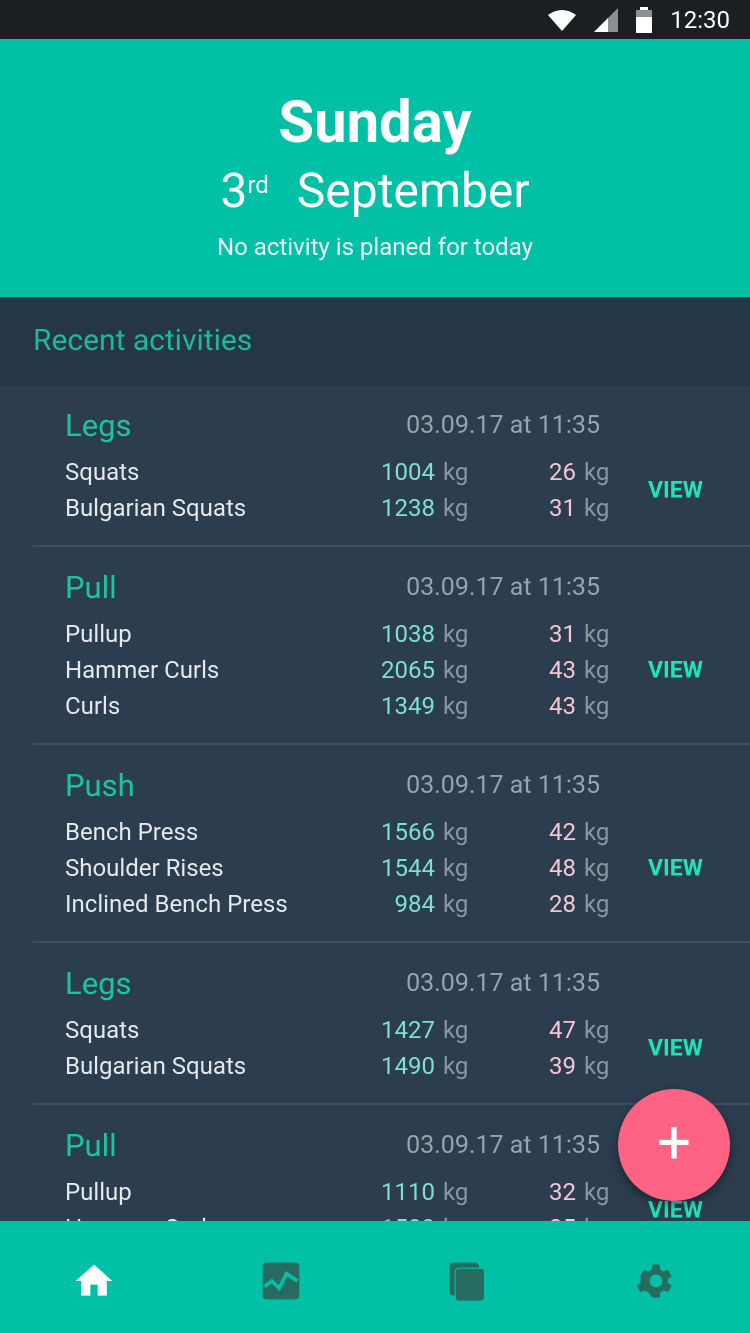  I want to click on total-weight: 1582, so click(400, 1217).